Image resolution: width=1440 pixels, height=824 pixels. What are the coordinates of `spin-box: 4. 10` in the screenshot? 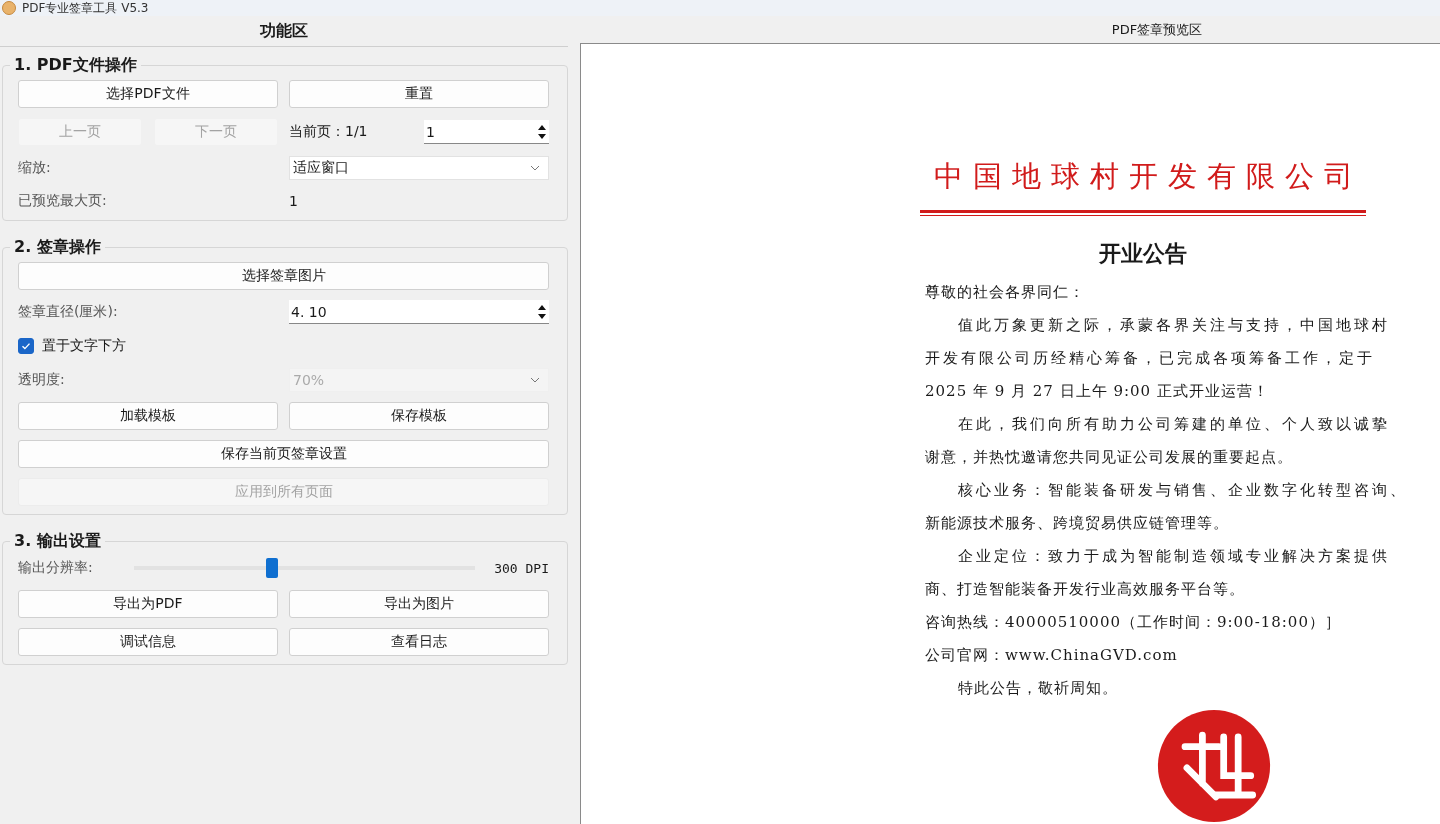 It's located at (419, 312).